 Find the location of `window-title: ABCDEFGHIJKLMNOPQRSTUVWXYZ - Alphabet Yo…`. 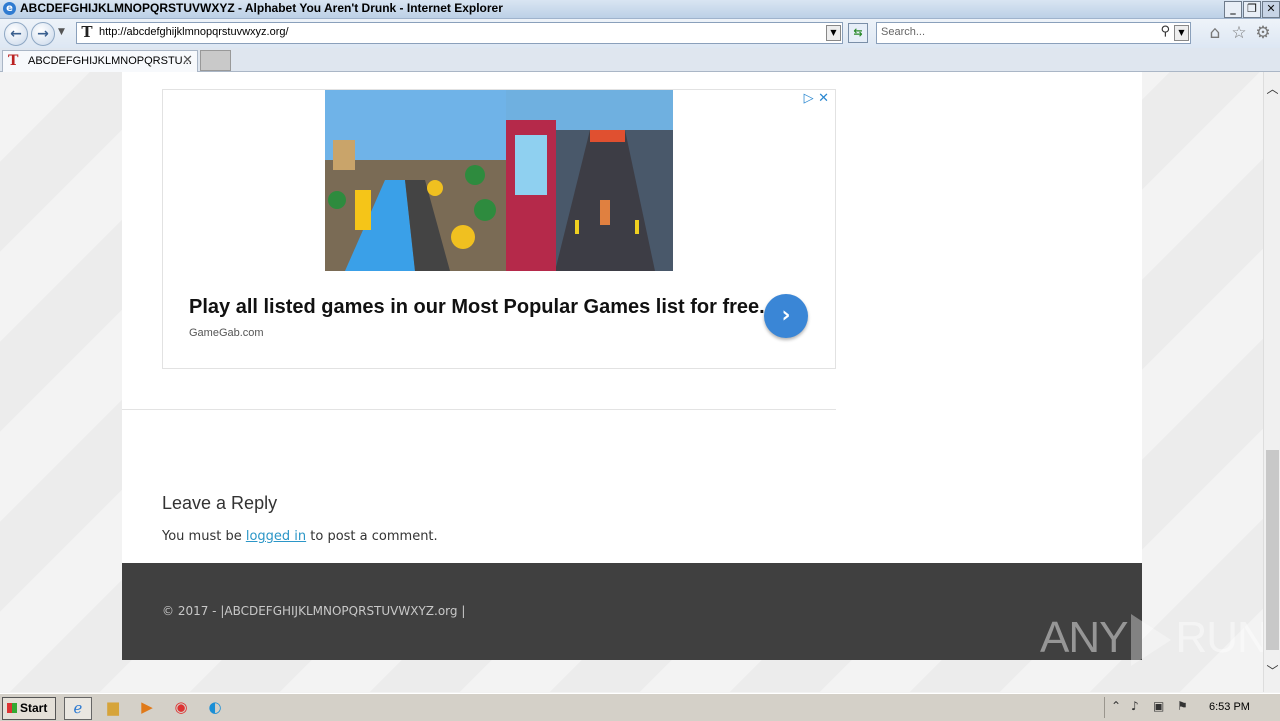

window-title: ABCDEFGHIJKLMNOPQRSTUVWXYZ - Alphabet Yo… is located at coordinates (261, 8).